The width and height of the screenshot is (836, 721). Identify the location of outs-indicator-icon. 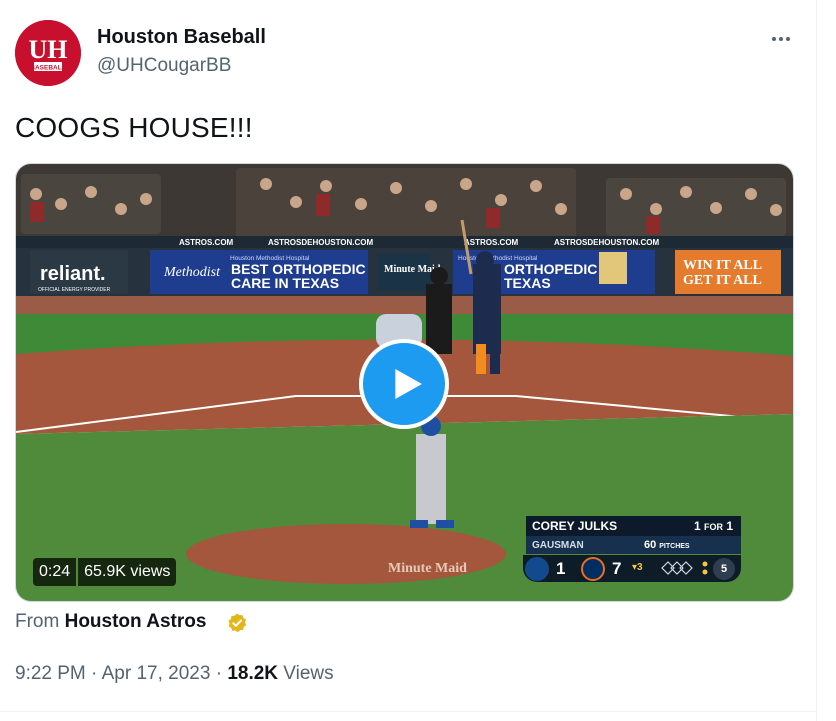
(705, 568).